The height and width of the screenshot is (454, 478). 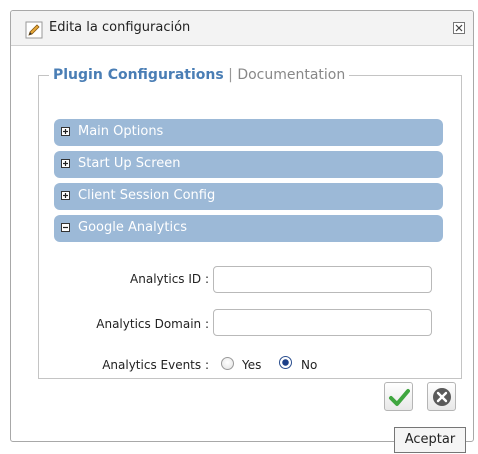 What do you see at coordinates (129, 163) in the screenshot?
I see `section-label: Start Up Screen` at bounding box center [129, 163].